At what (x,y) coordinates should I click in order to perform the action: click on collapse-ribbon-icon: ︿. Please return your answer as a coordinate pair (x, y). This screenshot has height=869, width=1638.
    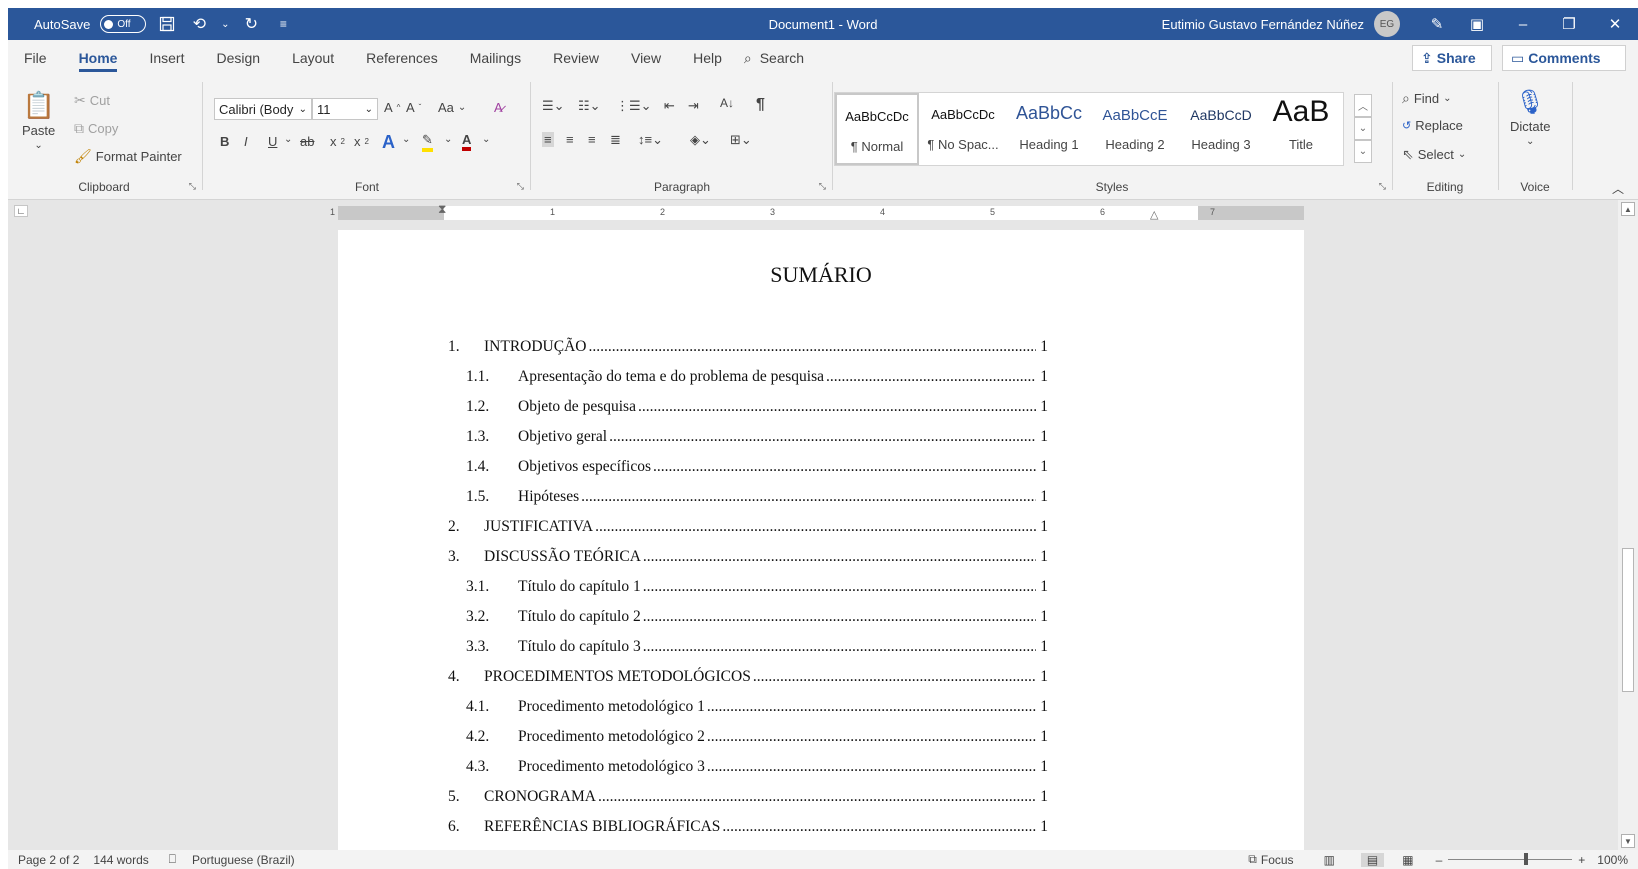
    Looking at the image, I should click on (1618, 188).